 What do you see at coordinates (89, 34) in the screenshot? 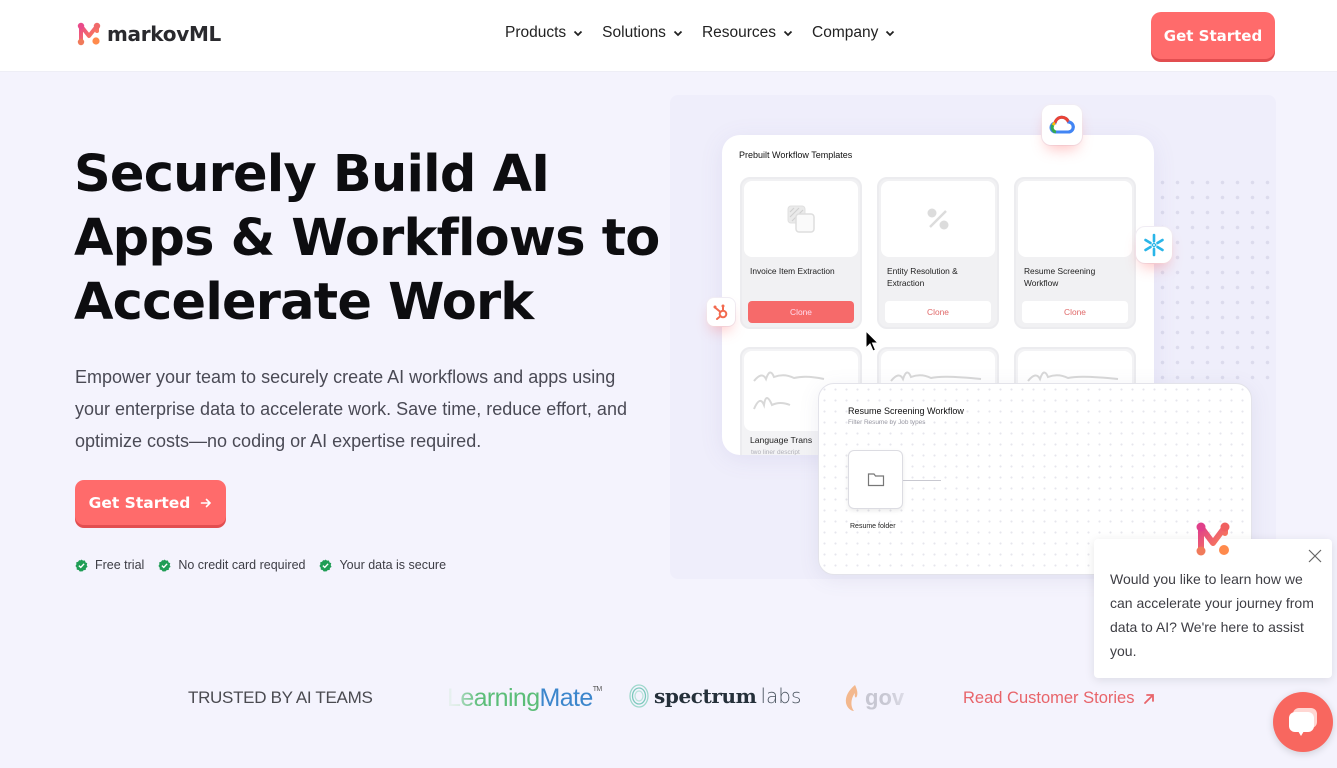
I see `markovml-logo-icon` at bounding box center [89, 34].